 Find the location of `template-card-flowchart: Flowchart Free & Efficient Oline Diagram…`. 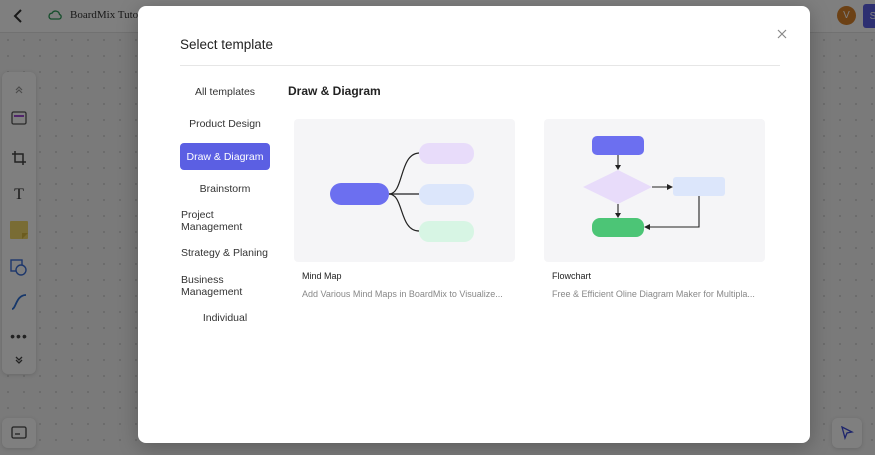

template-card-flowchart: Flowchart Free & Efficient Oline Diagram… is located at coordinates (654, 209).